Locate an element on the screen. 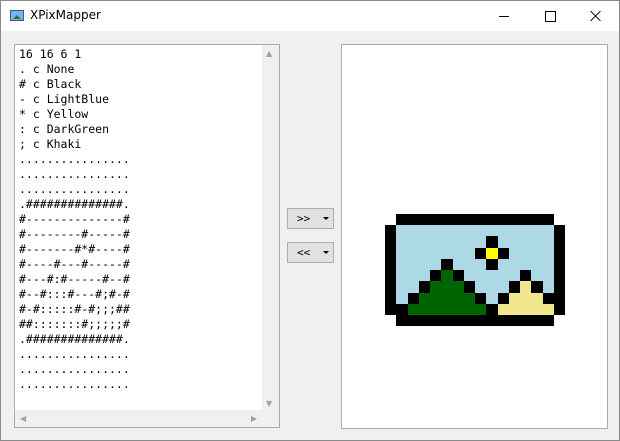 The height and width of the screenshot is (441, 620). close-button is located at coordinates (596, 16).